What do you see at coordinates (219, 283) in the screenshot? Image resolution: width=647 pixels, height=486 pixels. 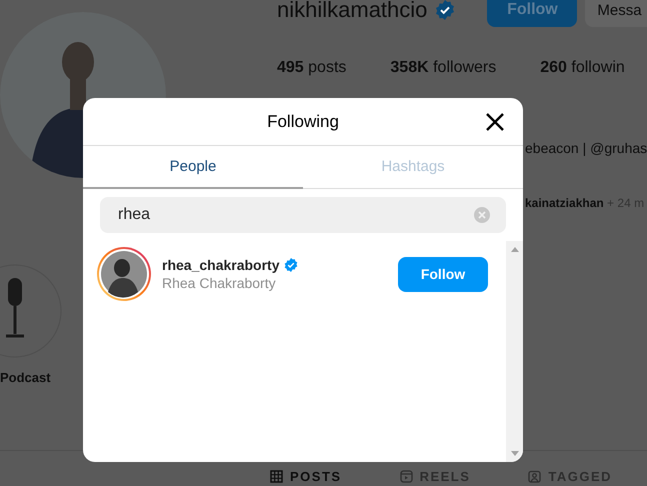 I see `result-full-name: Rhea Chakraborty` at bounding box center [219, 283].